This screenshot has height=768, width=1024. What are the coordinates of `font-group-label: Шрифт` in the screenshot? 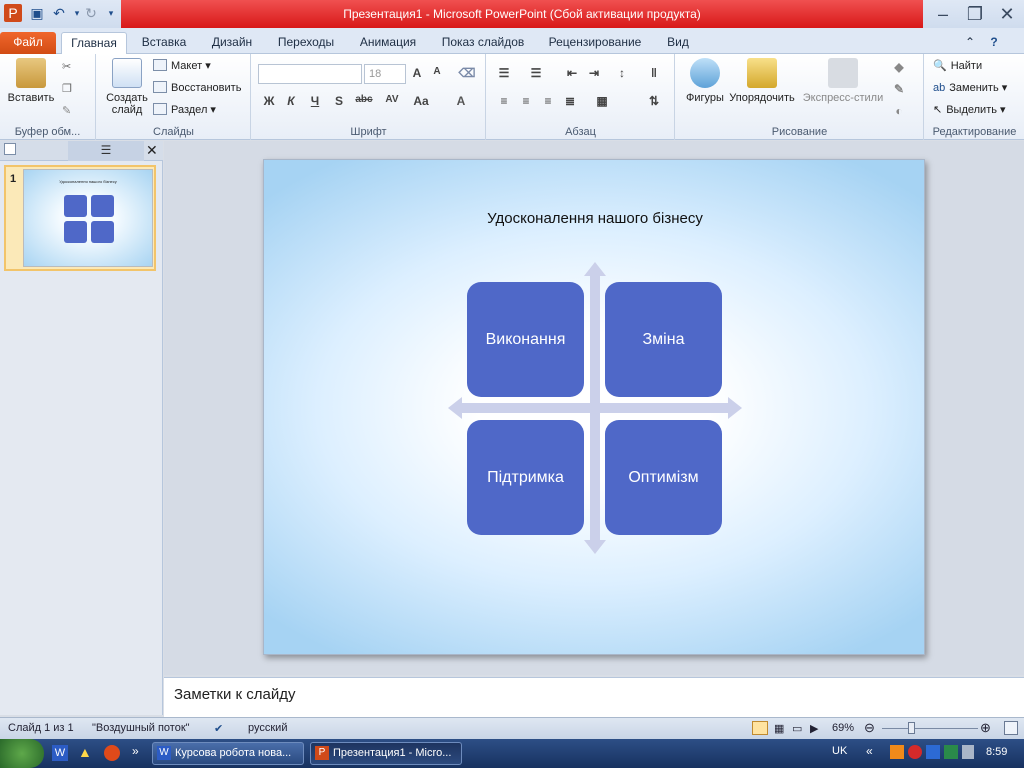 It's located at (368, 132).